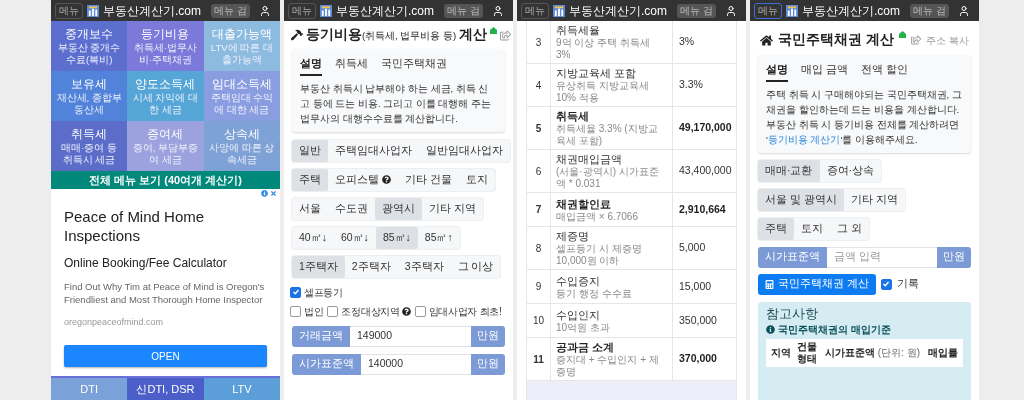 The height and width of the screenshot is (400, 1024). Describe the element at coordinates (594, 293) in the screenshot. I see `item-note: 등기 행정 수수료` at that location.